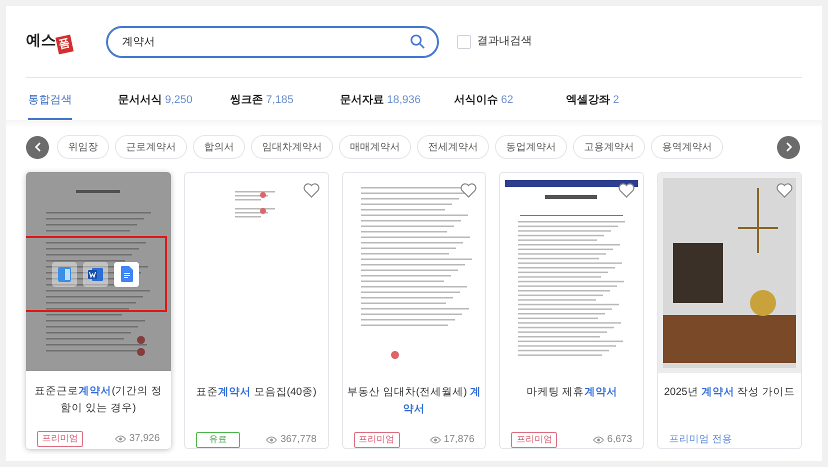 This screenshot has height=467, width=828. I want to click on tab: 엑셀강좌 2, so click(593, 101).